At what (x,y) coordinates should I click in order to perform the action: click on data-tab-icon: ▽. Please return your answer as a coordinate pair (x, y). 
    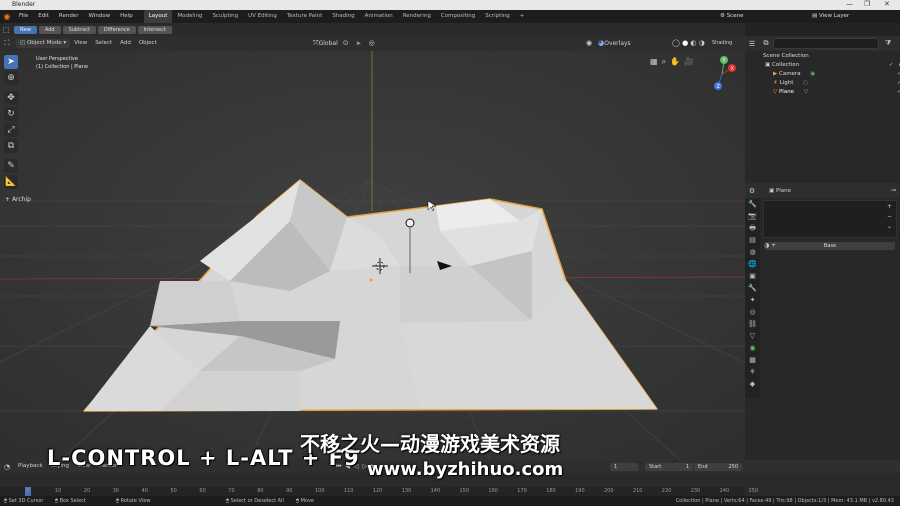
    Looking at the image, I should click on (752, 336).